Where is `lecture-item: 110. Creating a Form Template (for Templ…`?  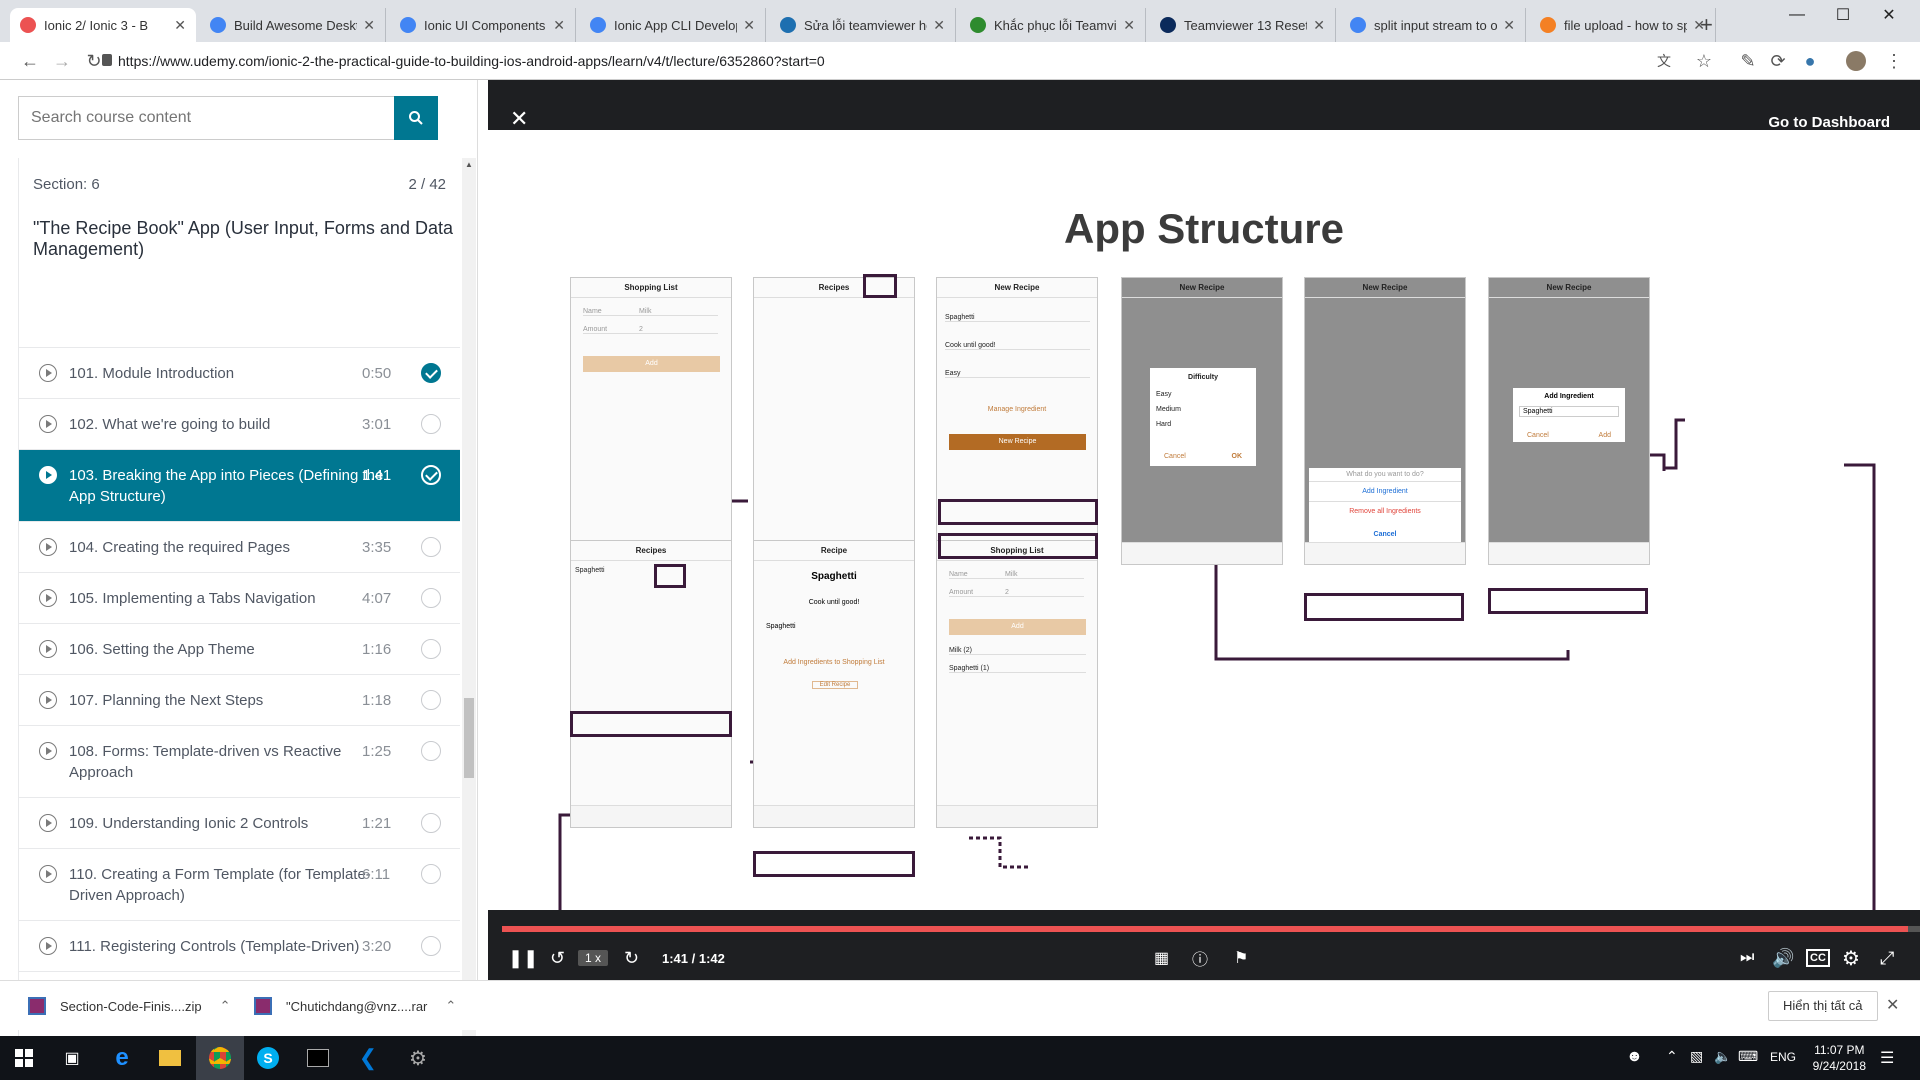 lecture-item: 110. Creating a Form Template (for Templ… is located at coordinates (239, 885).